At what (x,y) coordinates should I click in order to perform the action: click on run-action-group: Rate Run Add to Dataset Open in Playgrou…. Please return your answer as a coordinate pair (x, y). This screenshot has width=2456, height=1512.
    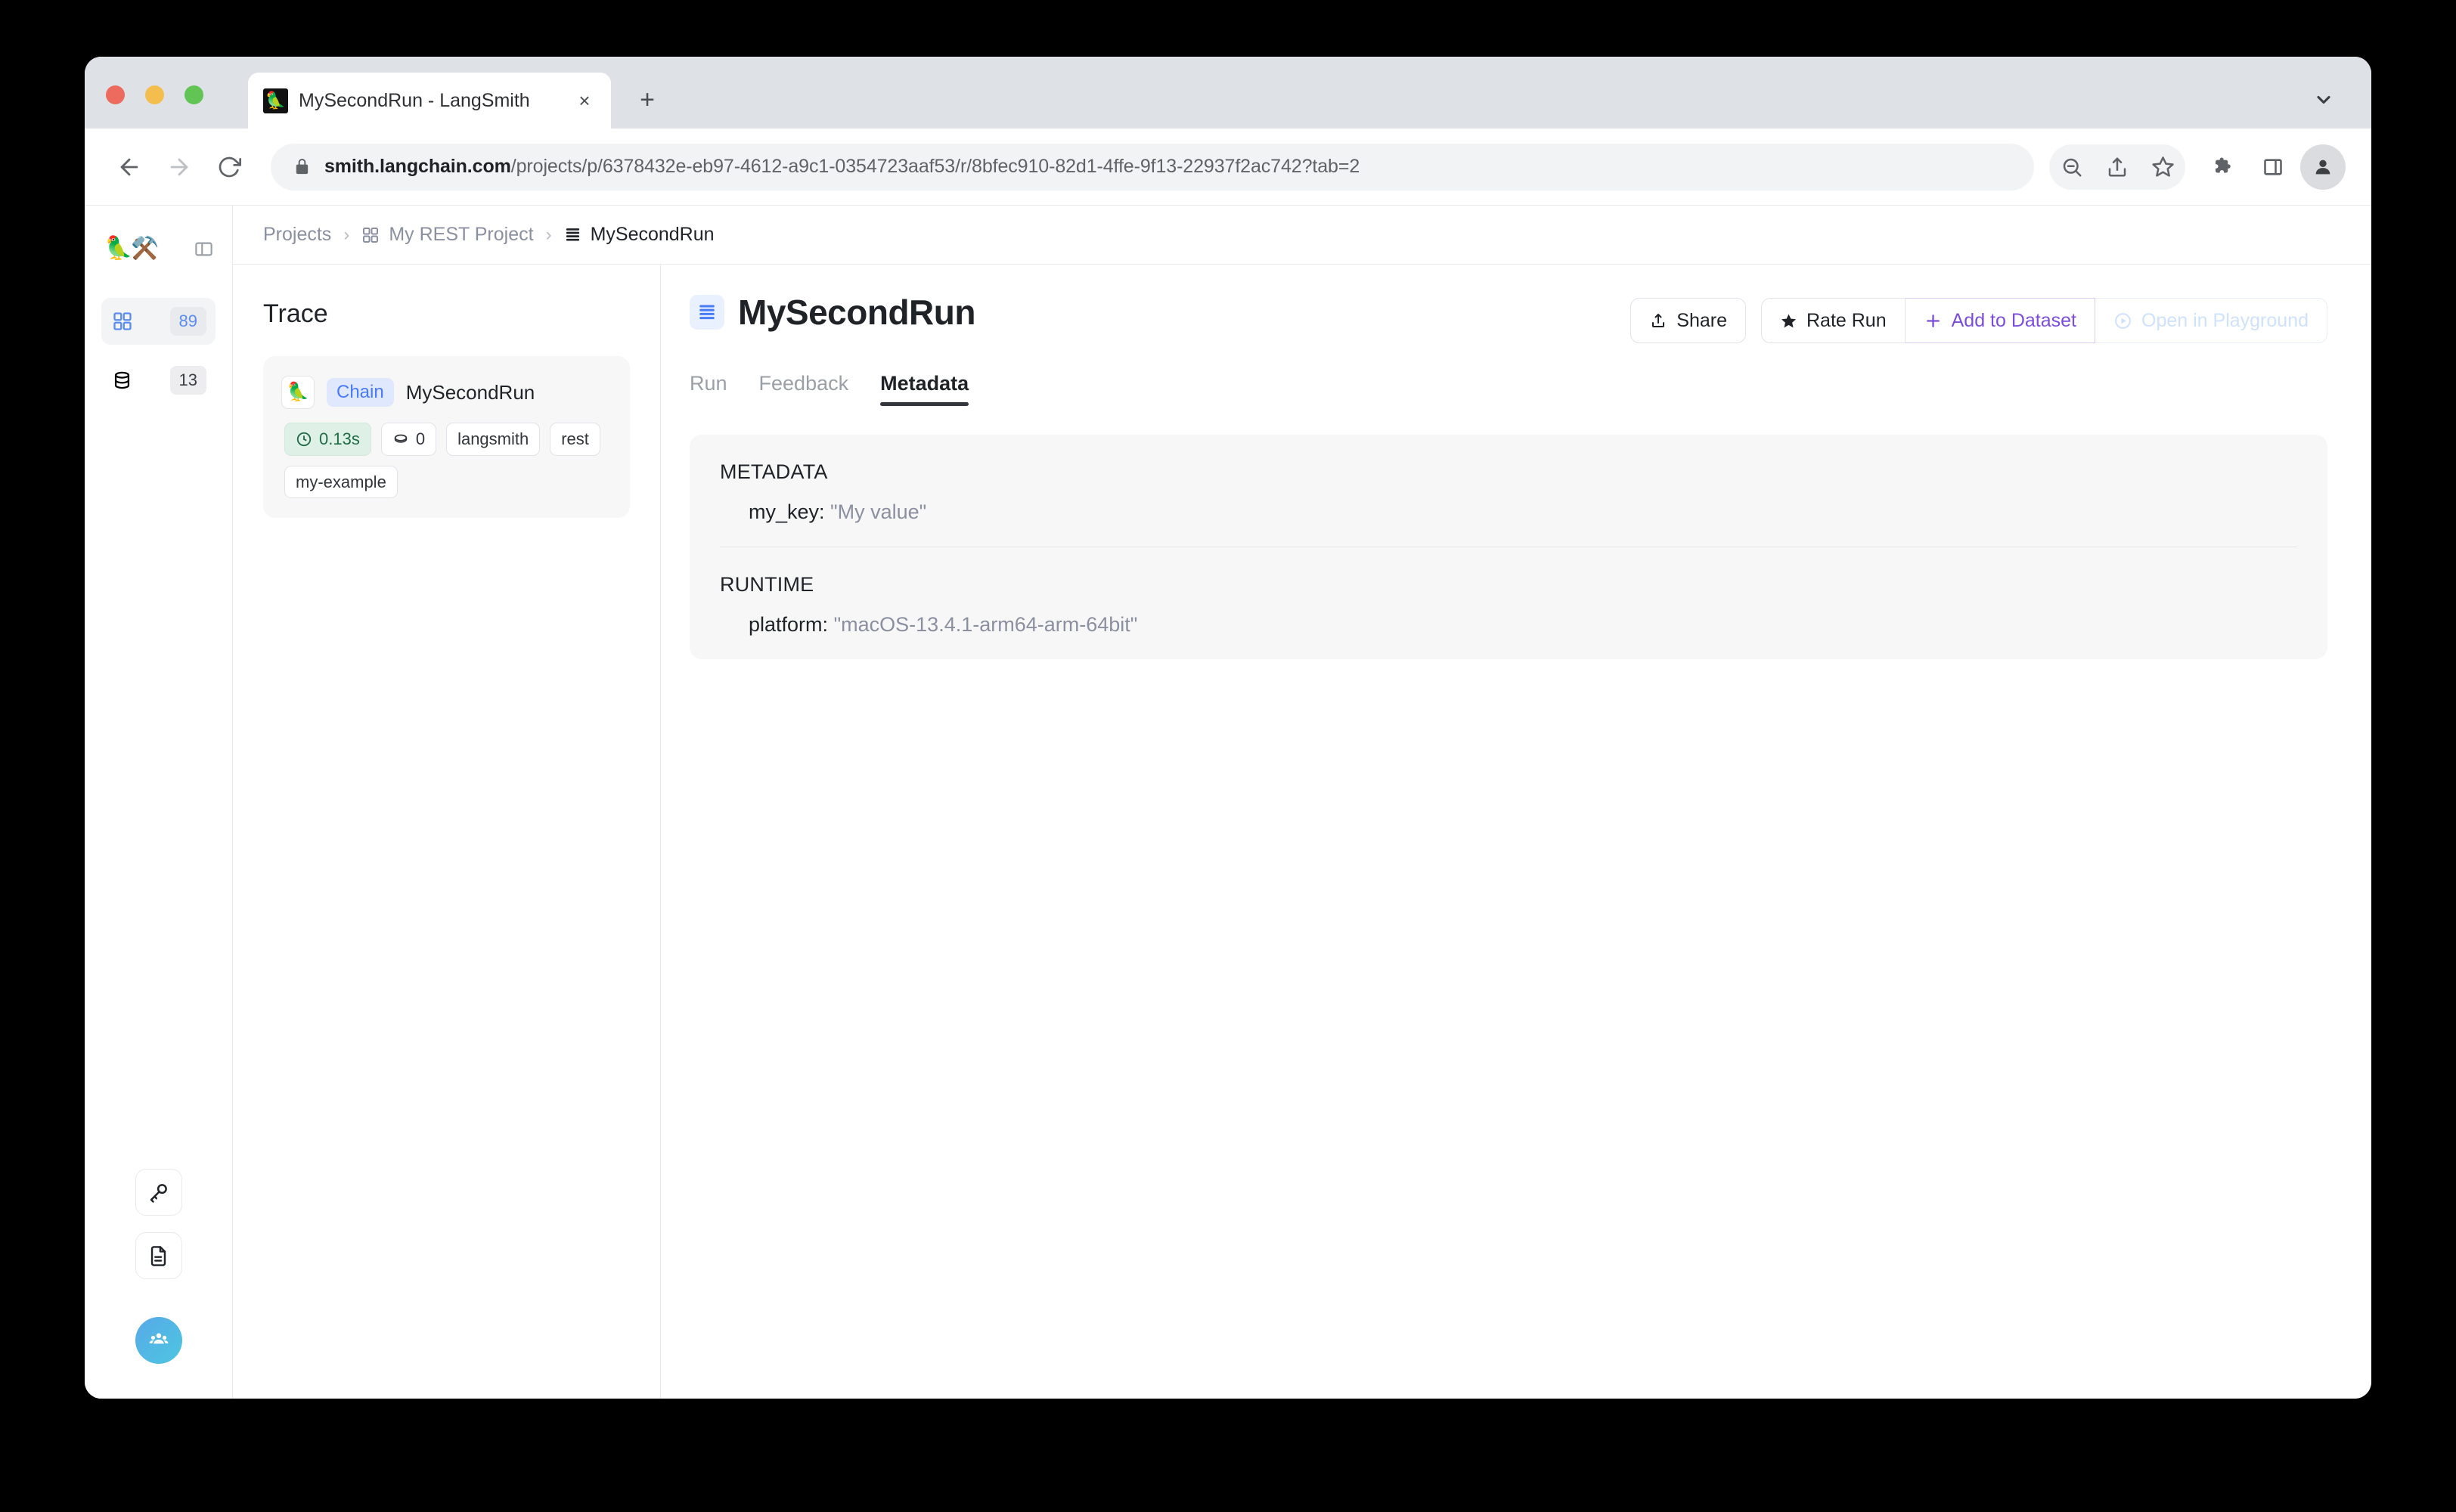
    Looking at the image, I should click on (2044, 320).